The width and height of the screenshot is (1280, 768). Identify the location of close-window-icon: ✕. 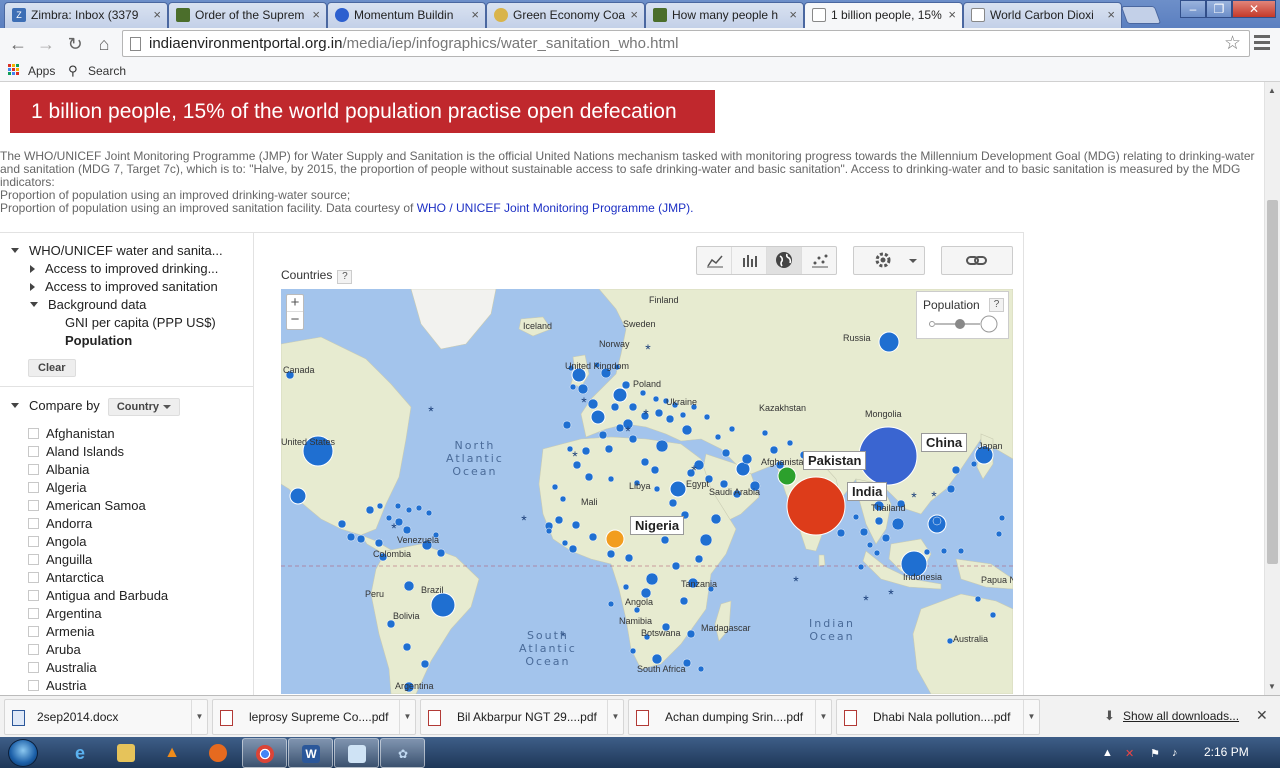
(1254, 9).